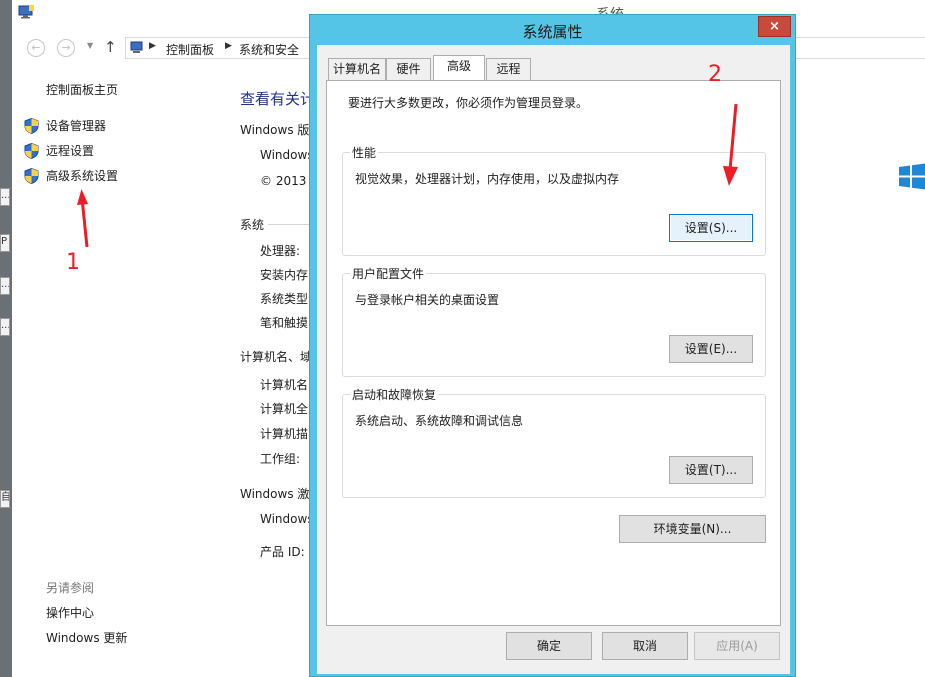 Image resolution: width=925 pixels, height=677 pixels. Describe the element at coordinates (280, 459) in the screenshot. I see `computer-row: 工作组:` at that location.